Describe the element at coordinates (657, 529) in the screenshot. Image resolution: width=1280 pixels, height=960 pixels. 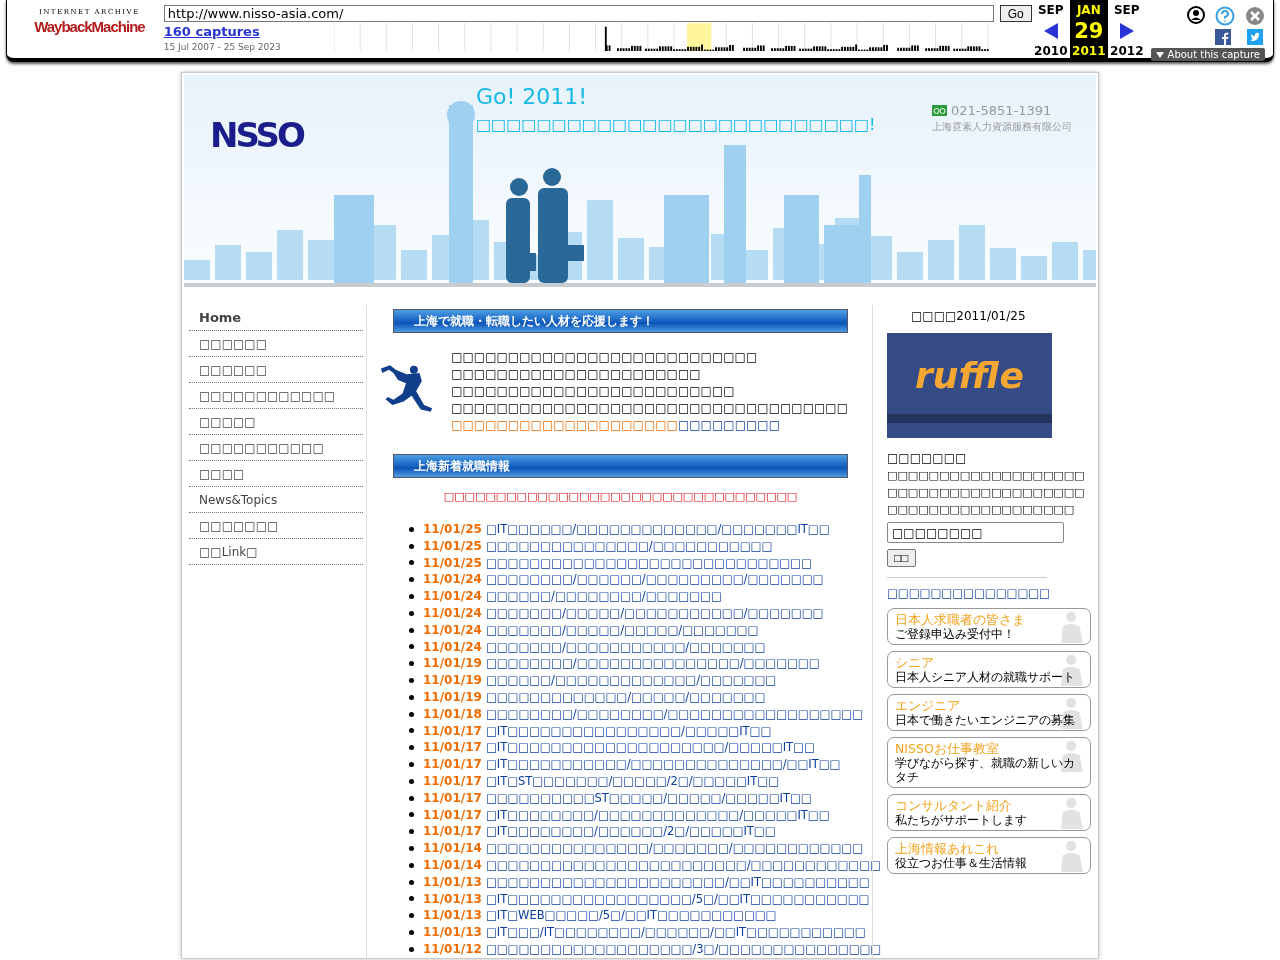
I see `job-link: □IT□□□□□□/□□□□□□□□□□□□□/□□□□□□□IT□□` at that location.